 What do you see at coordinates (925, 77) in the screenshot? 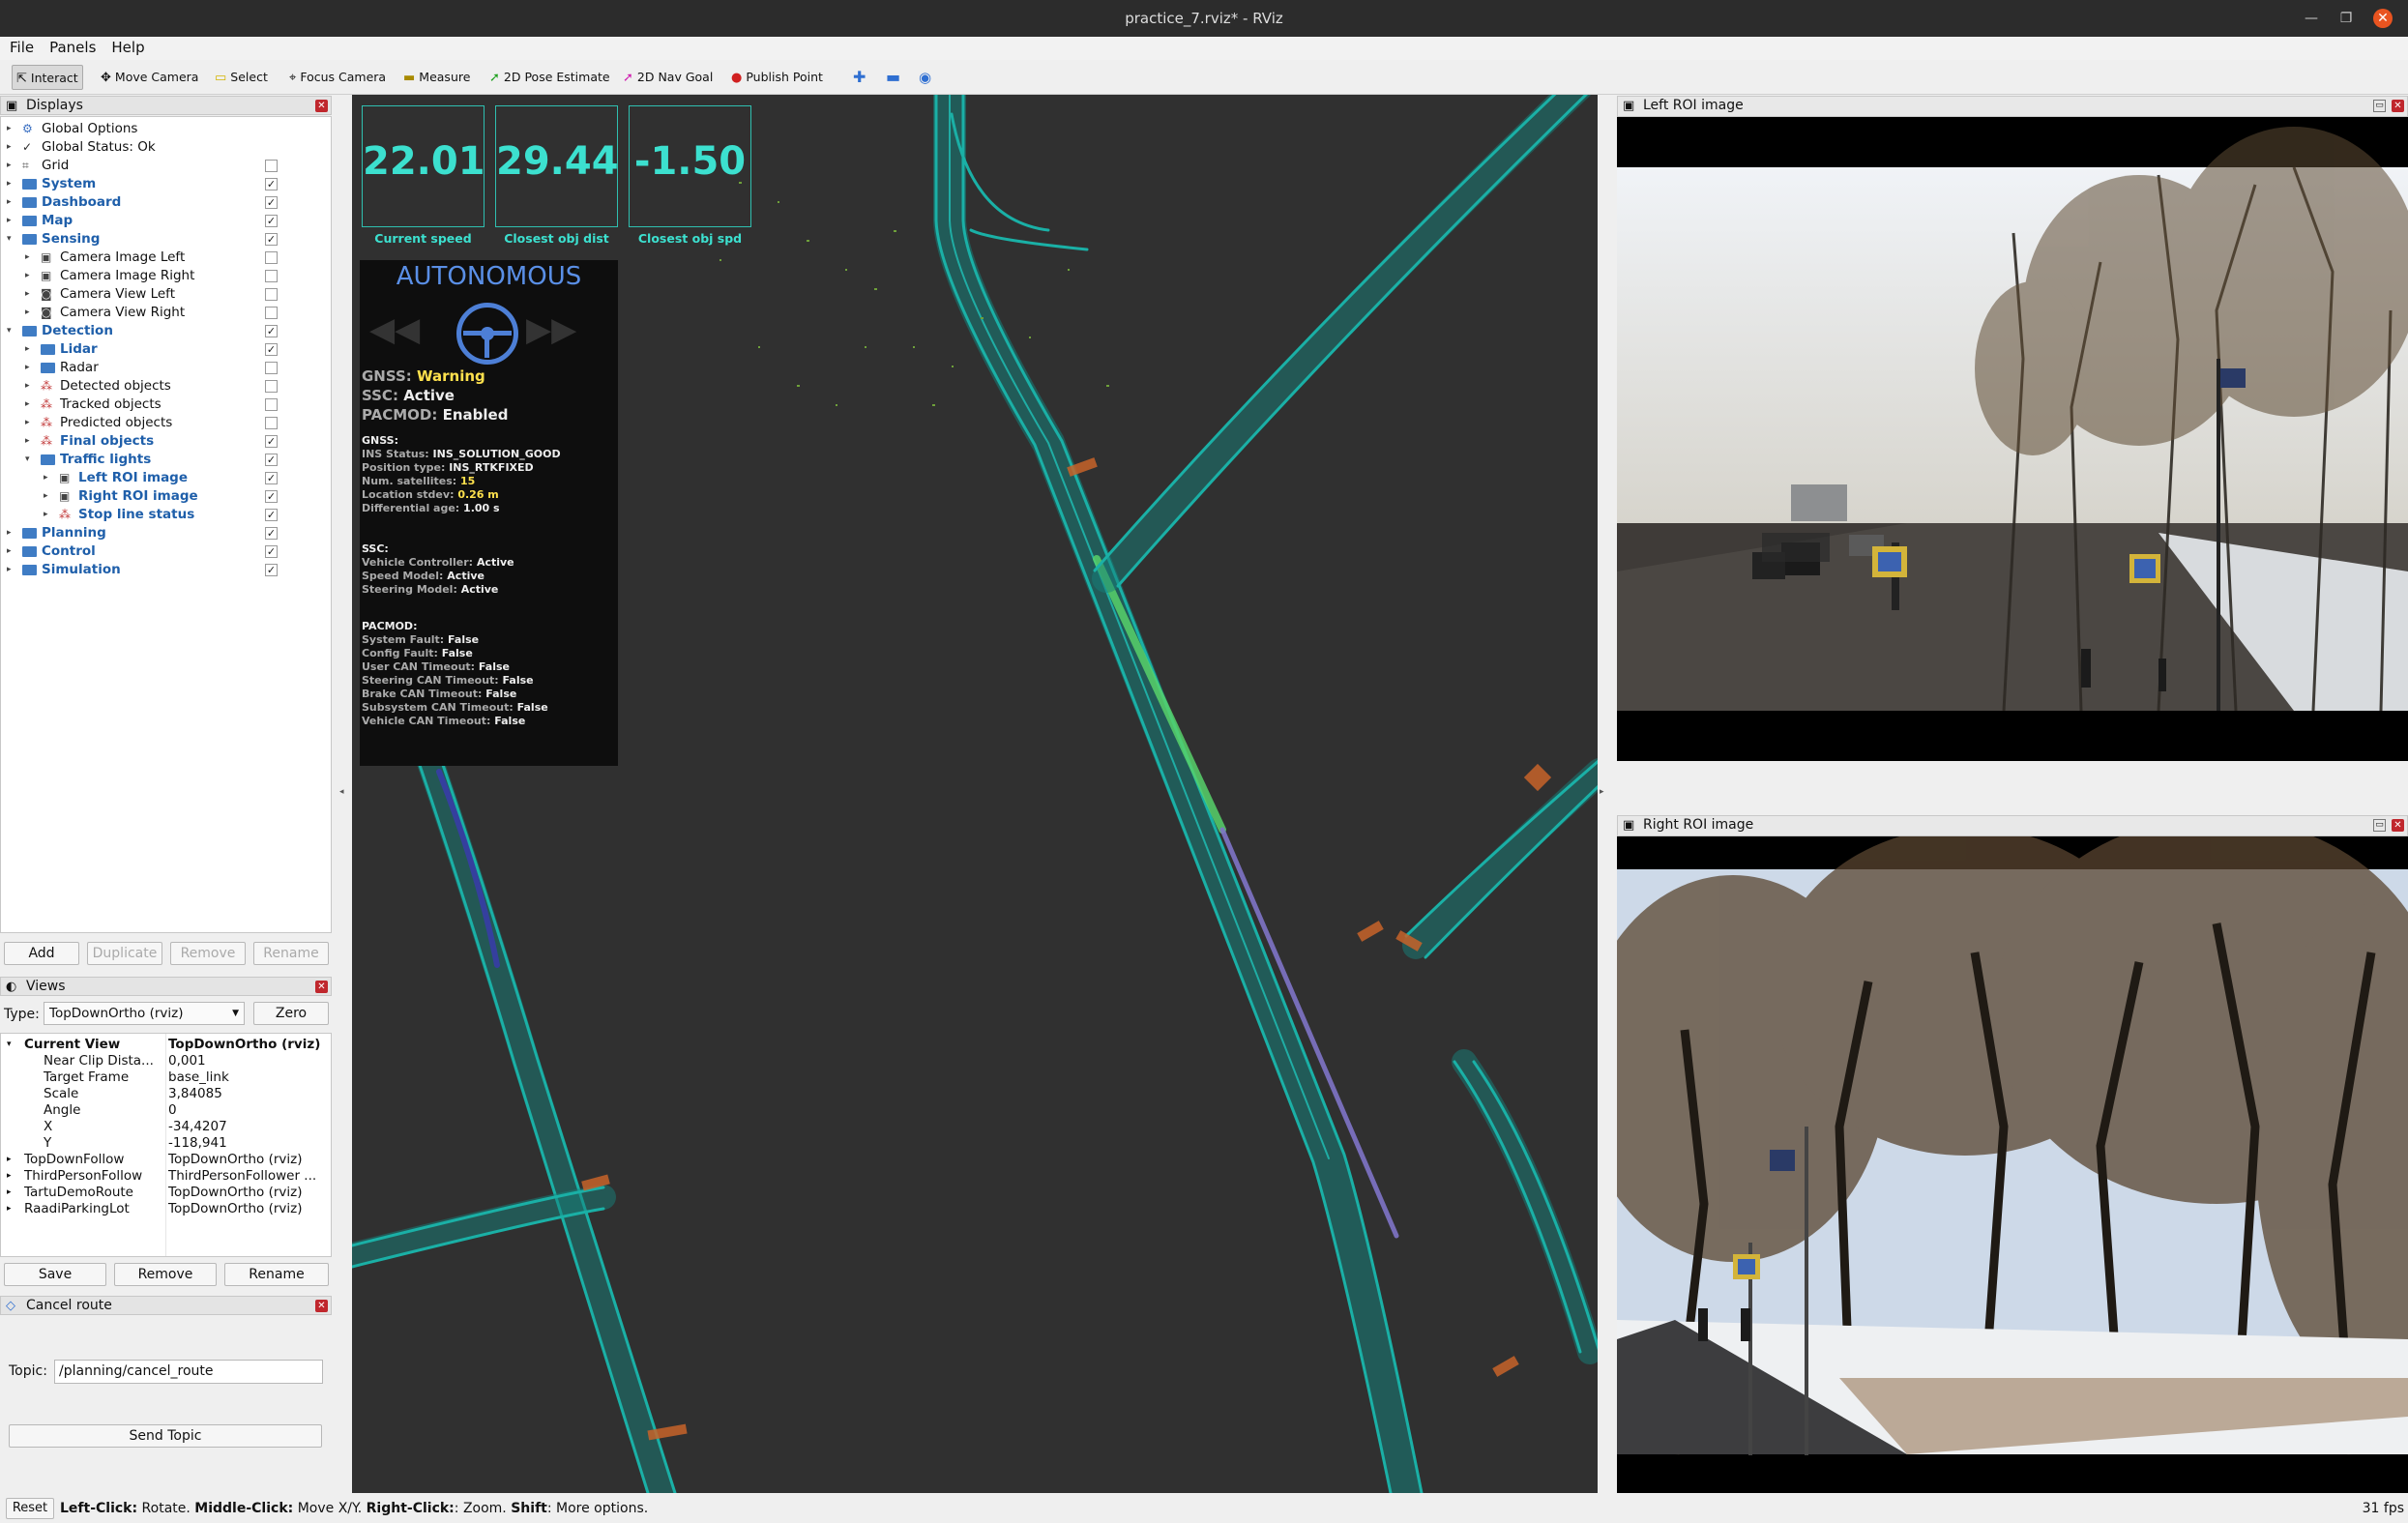
I see `tool-properties-icon: ◉` at bounding box center [925, 77].